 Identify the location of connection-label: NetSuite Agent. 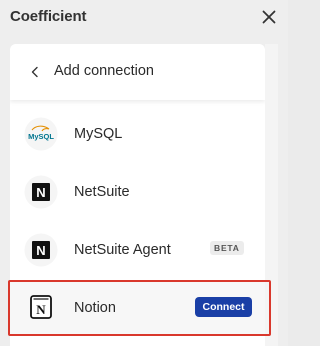
(122, 250).